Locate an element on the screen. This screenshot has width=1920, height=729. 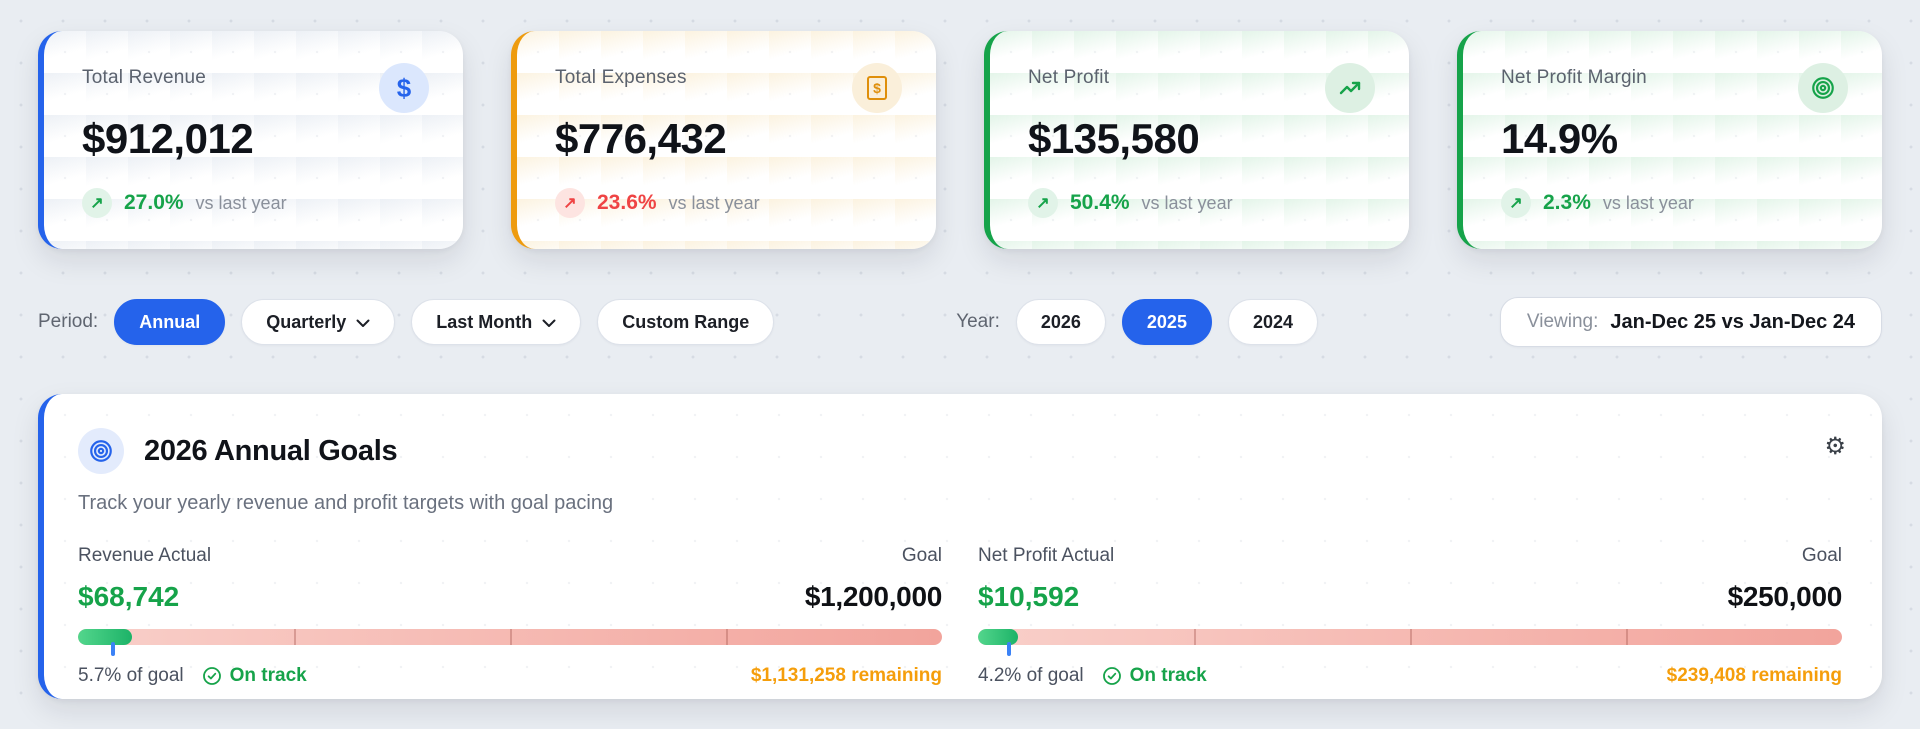
revenue-progress-bar is located at coordinates (510, 643).